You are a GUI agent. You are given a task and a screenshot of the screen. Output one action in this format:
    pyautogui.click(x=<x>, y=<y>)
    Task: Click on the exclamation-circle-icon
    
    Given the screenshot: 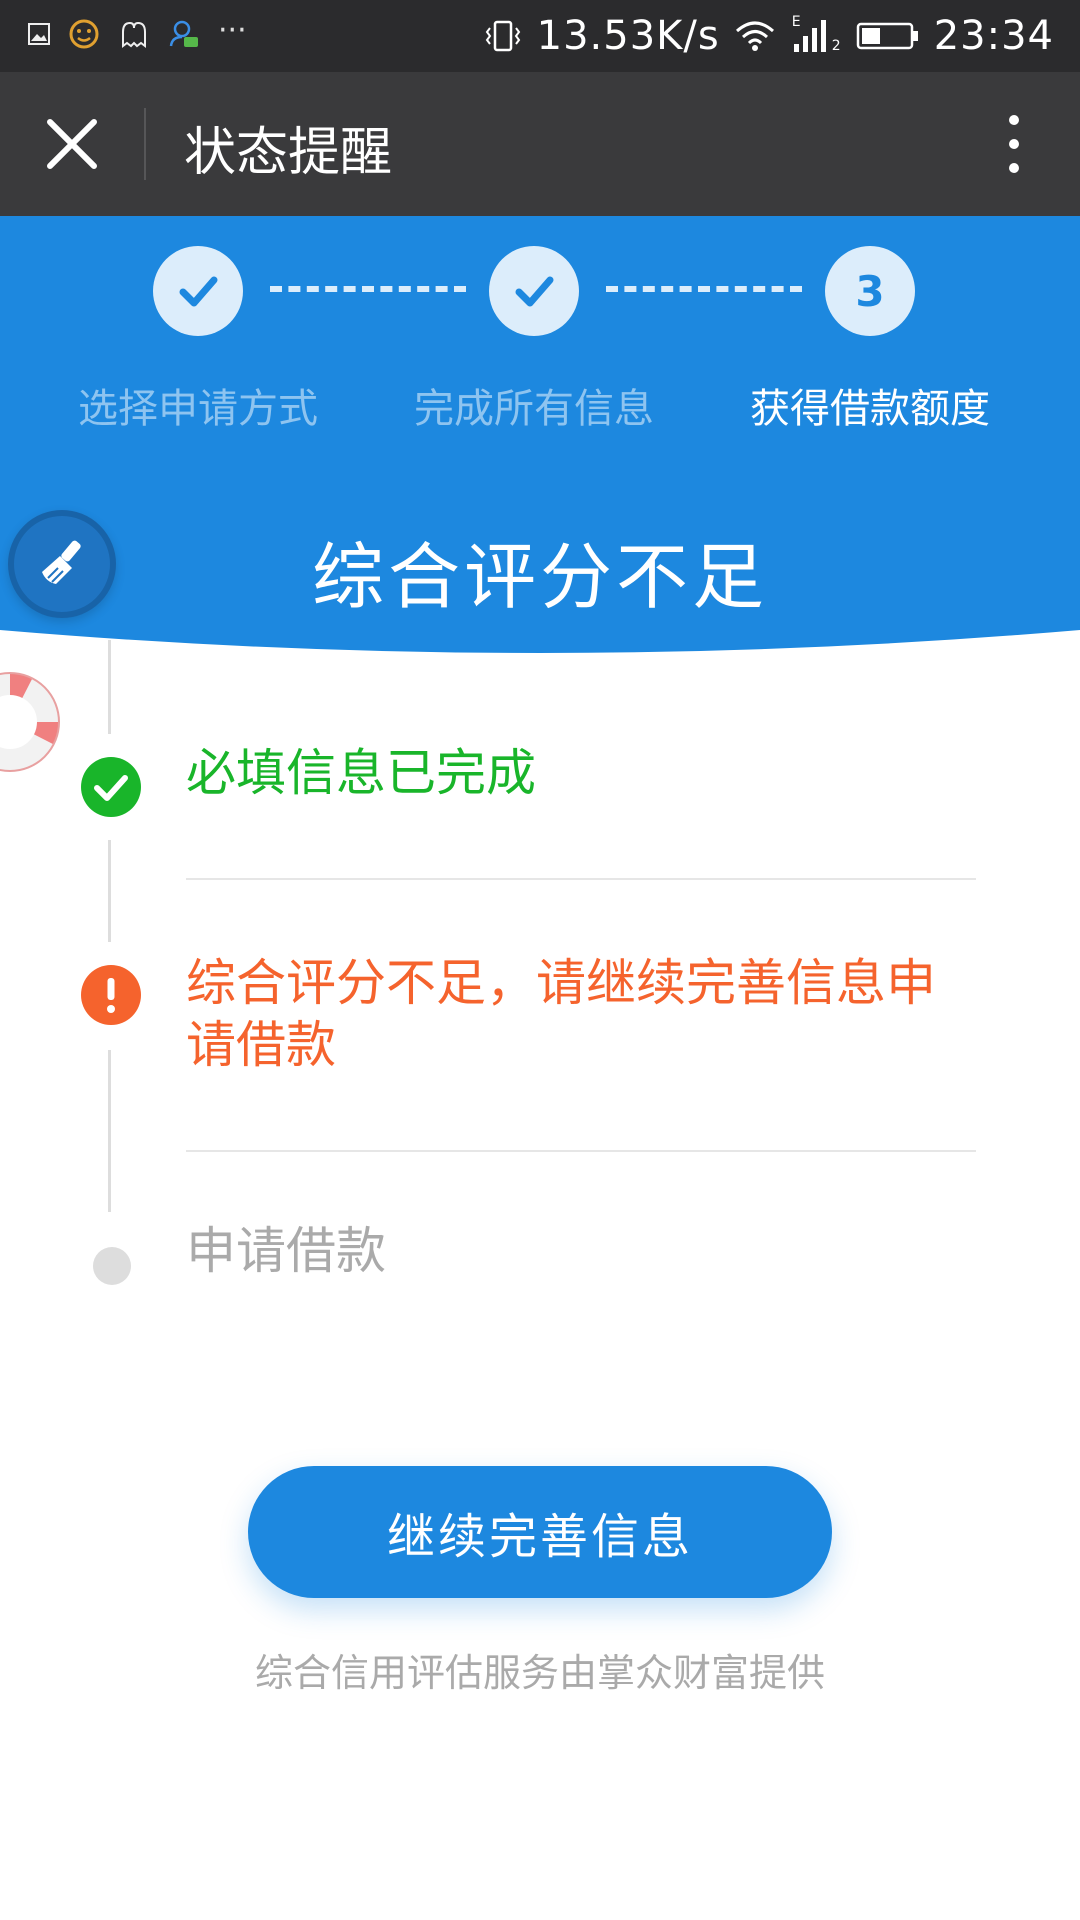 What is the action you would take?
    pyautogui.click(x=111, y=995)
    